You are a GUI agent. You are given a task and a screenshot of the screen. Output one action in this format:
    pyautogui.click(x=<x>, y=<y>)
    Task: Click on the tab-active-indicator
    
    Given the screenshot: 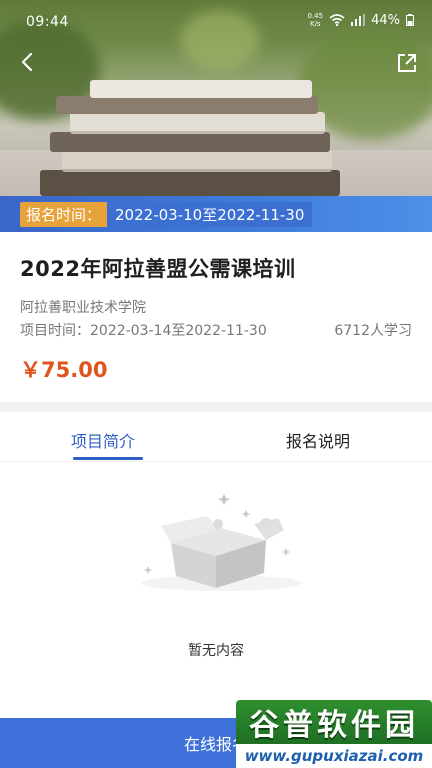 What is the action you would take?
    pyautogui.click(x=108, y=458)
    